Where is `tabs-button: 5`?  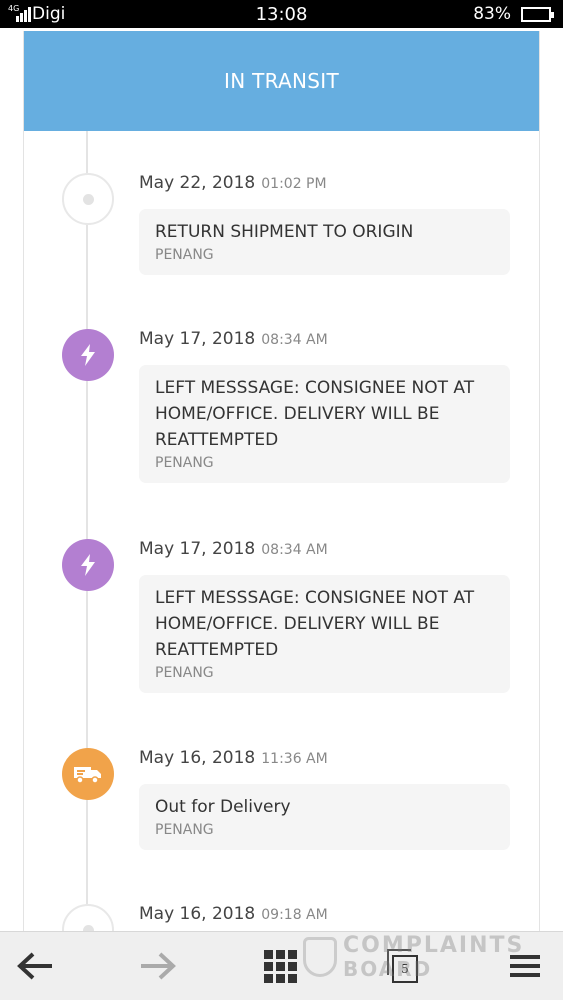
tabs-button: 5 is located at coordinates (404, 966).